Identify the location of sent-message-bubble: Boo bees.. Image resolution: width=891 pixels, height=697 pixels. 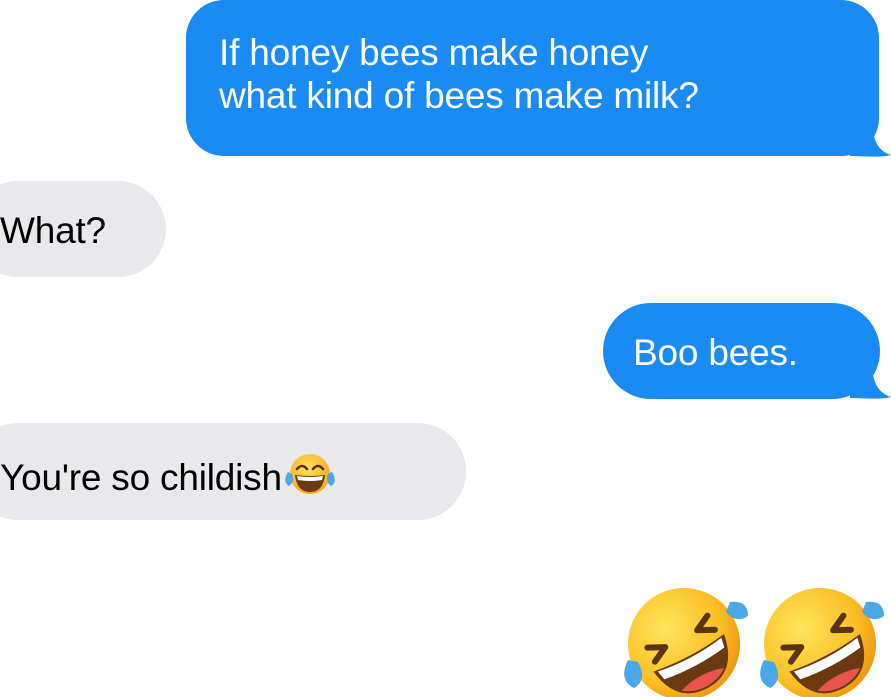
(741, 351).